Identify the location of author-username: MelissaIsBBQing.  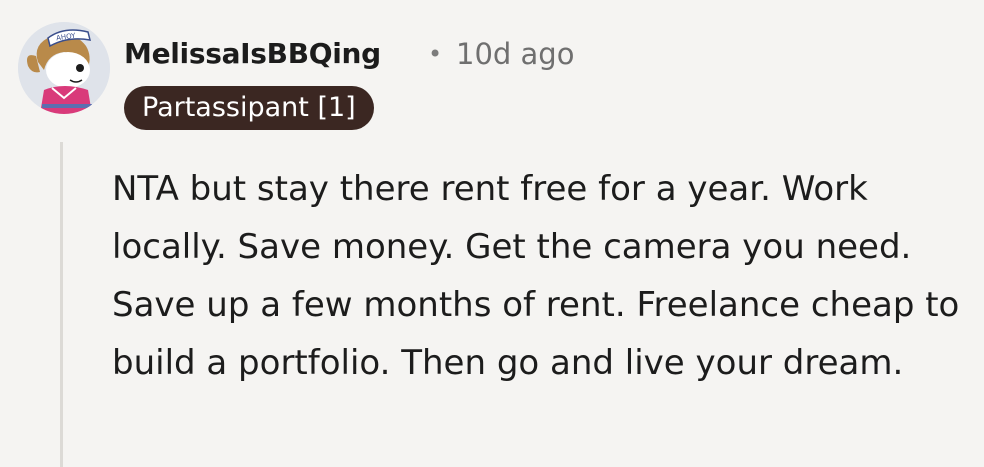
(252, 54).